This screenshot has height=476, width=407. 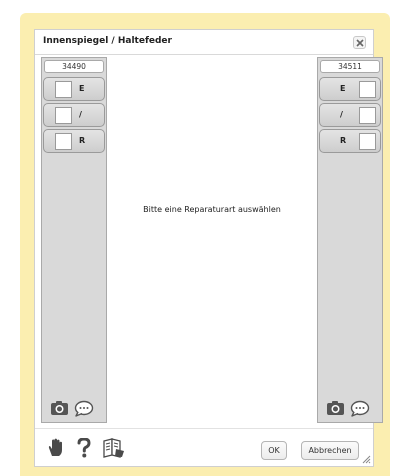 I want to click on right-part-code: 34511, so click(x=350, y=66).